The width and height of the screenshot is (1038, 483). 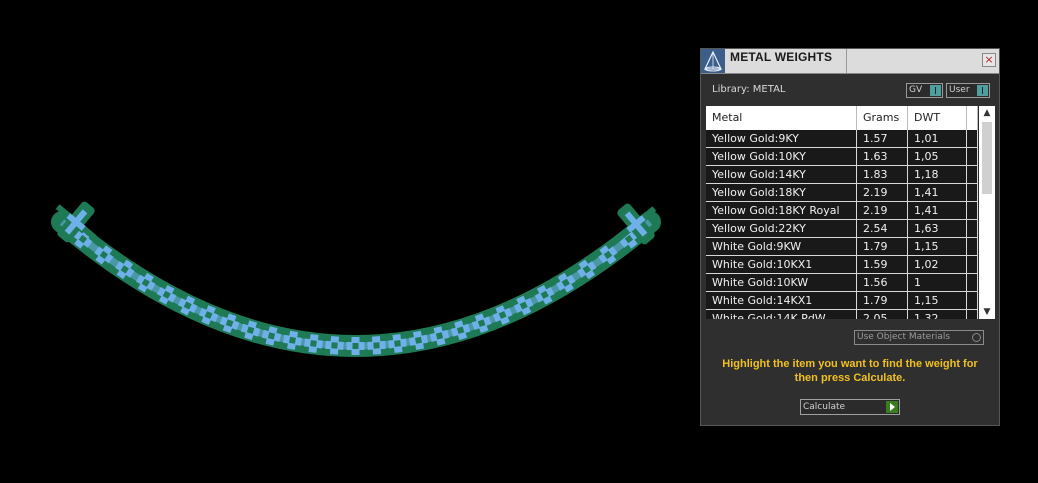 I want to click on table-row: White Gold:10KW 1.56 1, so click(x=842, y=283).